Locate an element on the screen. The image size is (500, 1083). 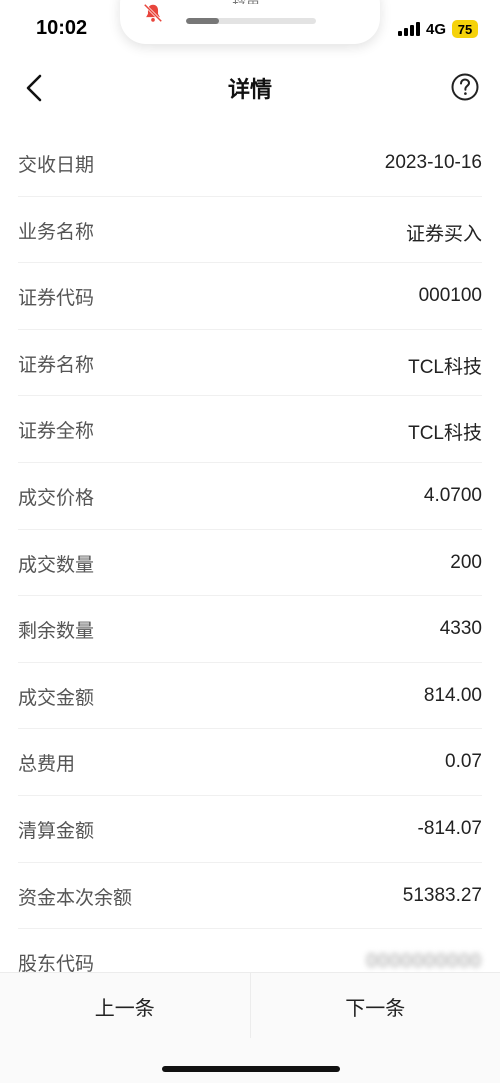
question-circle-icon is located at coordinates (465, 87).